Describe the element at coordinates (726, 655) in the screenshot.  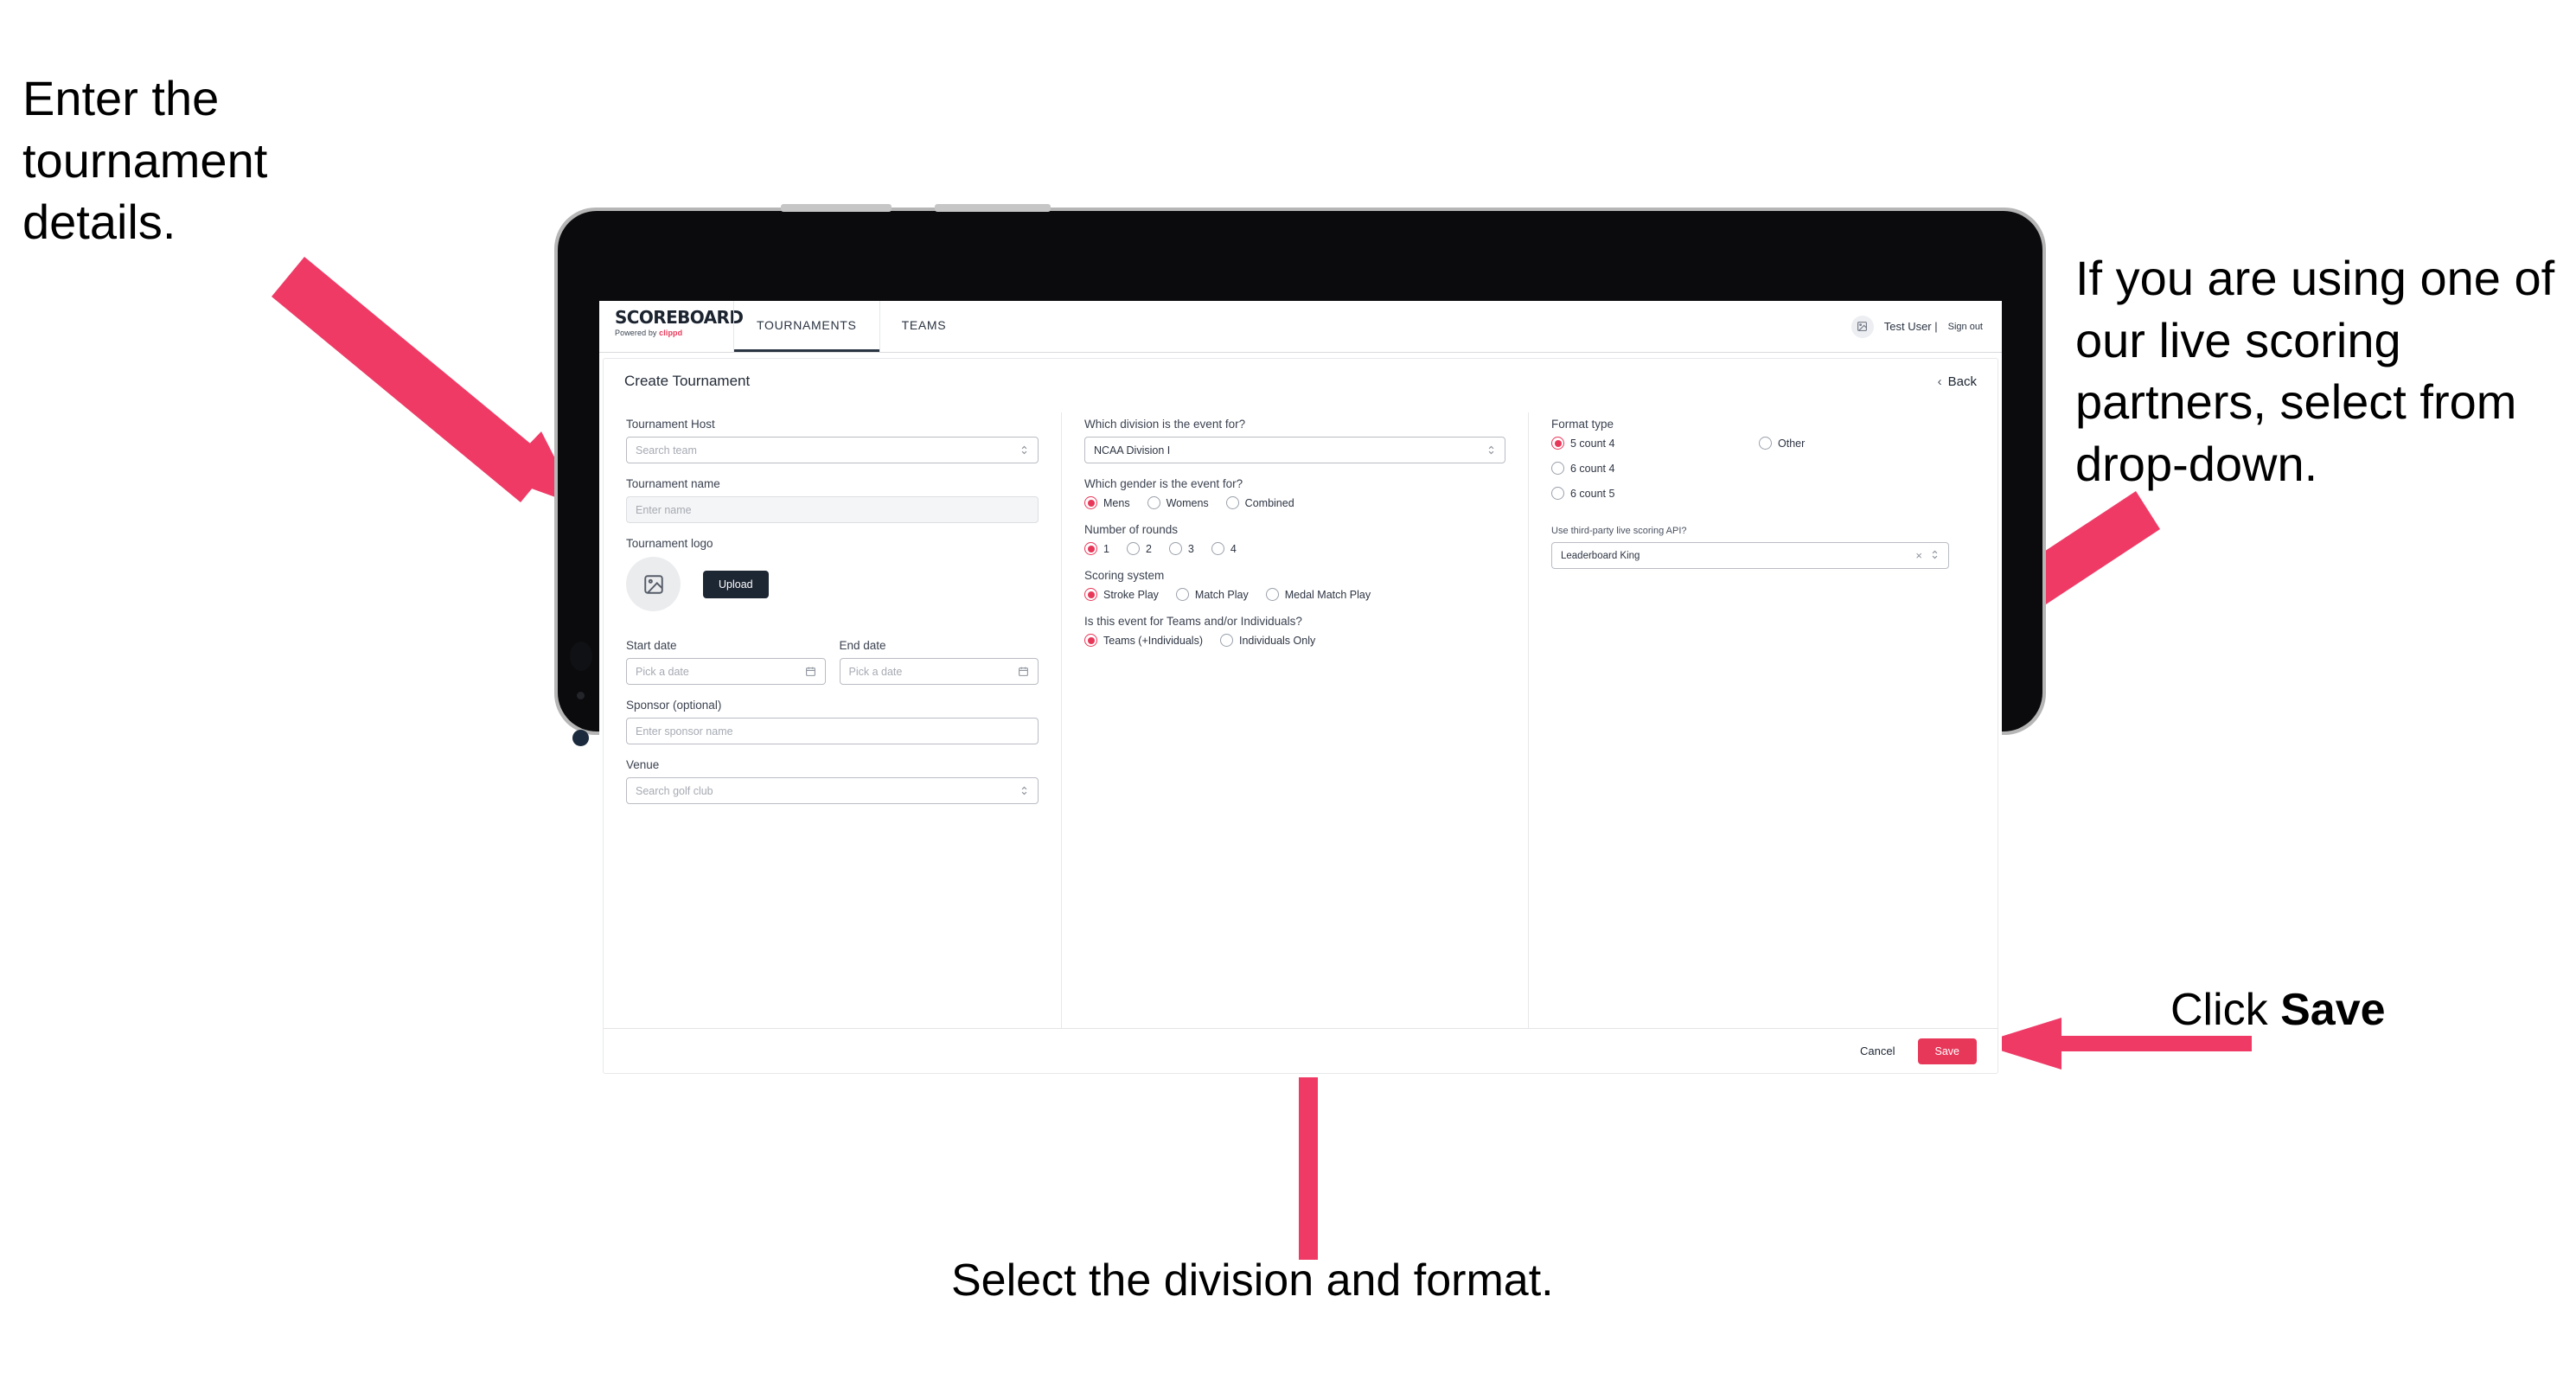
I see `field-start-date: Start date Pick a date` at that location.